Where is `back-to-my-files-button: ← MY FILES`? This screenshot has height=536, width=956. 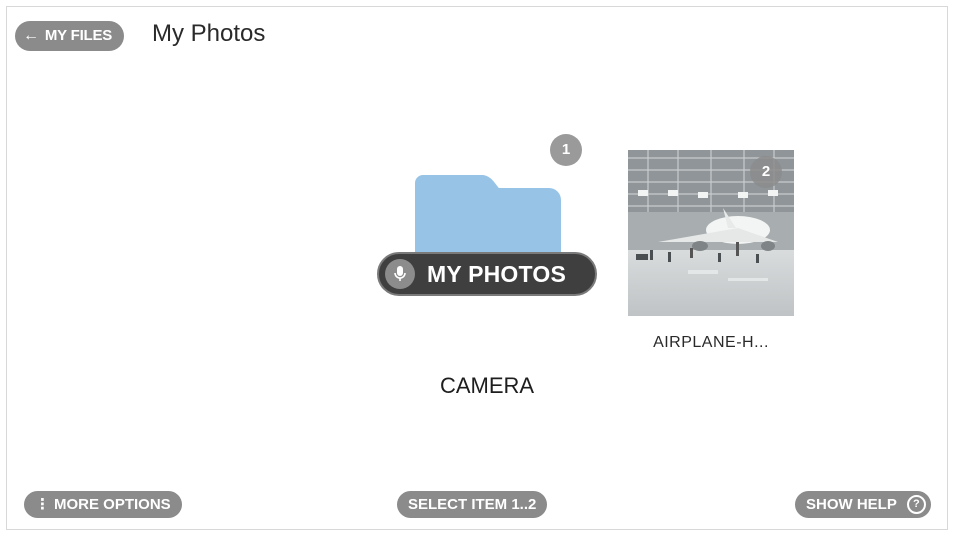 back-to-my-files-button: ← MY FILES is located at coordinates (70, 36).